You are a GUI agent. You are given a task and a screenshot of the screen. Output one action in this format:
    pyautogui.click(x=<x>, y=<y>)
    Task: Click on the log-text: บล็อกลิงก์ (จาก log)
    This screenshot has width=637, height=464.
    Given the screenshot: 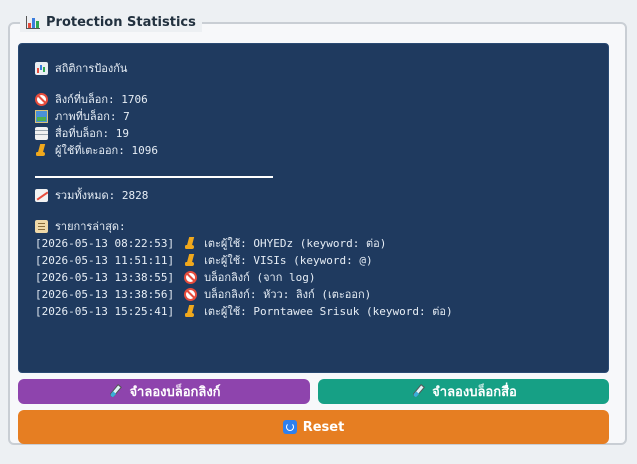 What is the action you would take?
    pyautogui.click(x=260, y=277)
    